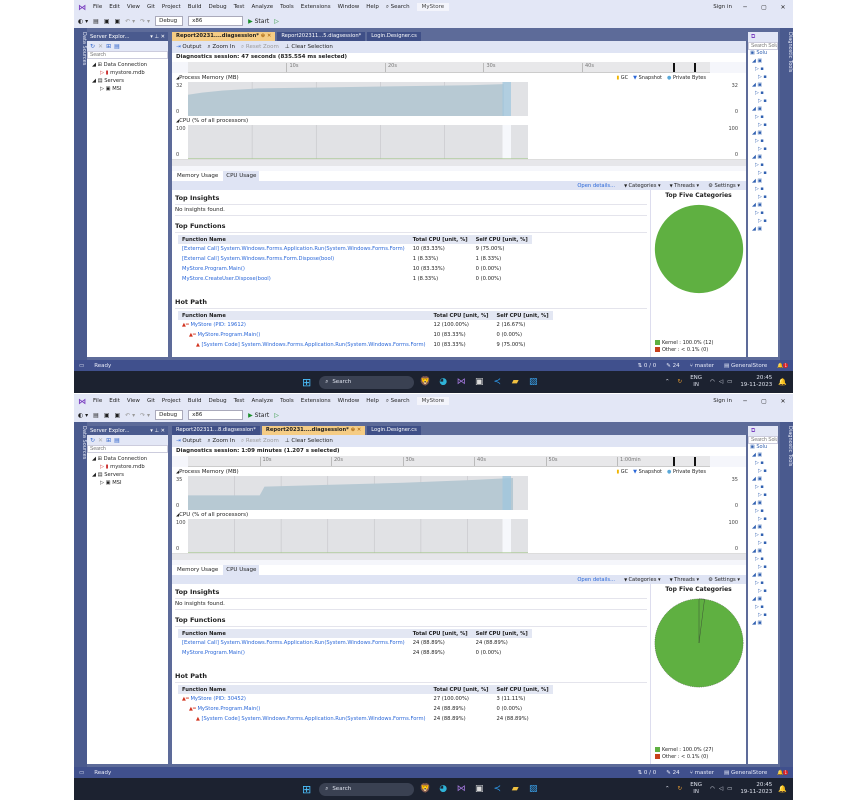 The width and height of the screenshot is (847, 806). I want to click on process-memory-graph: 32 0 32 0, so click(459, 99).